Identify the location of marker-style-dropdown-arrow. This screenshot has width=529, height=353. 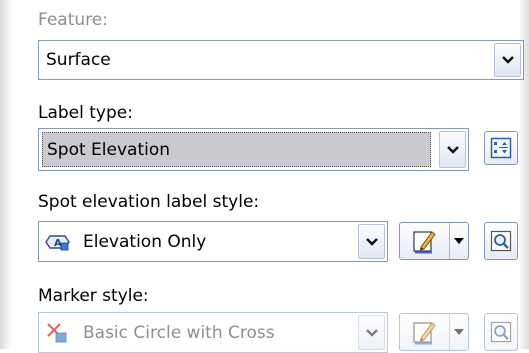
(371, 332).